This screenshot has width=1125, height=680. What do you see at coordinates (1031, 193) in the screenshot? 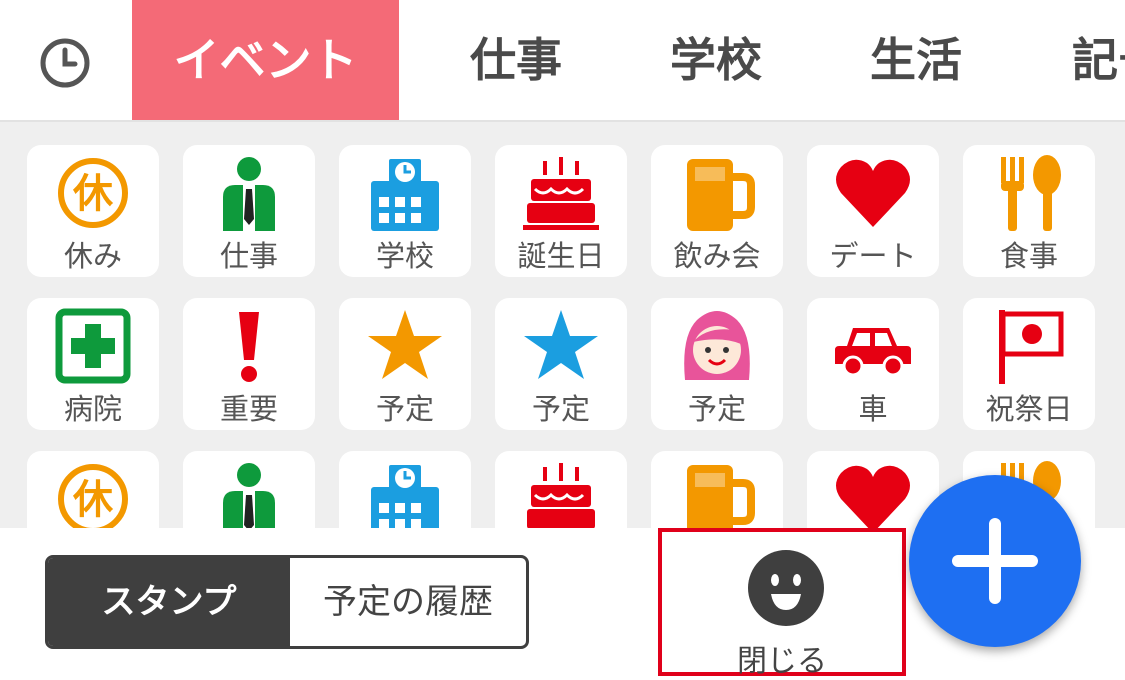
I see `fork-spoon-icon` at bounding box center [1031, 193].